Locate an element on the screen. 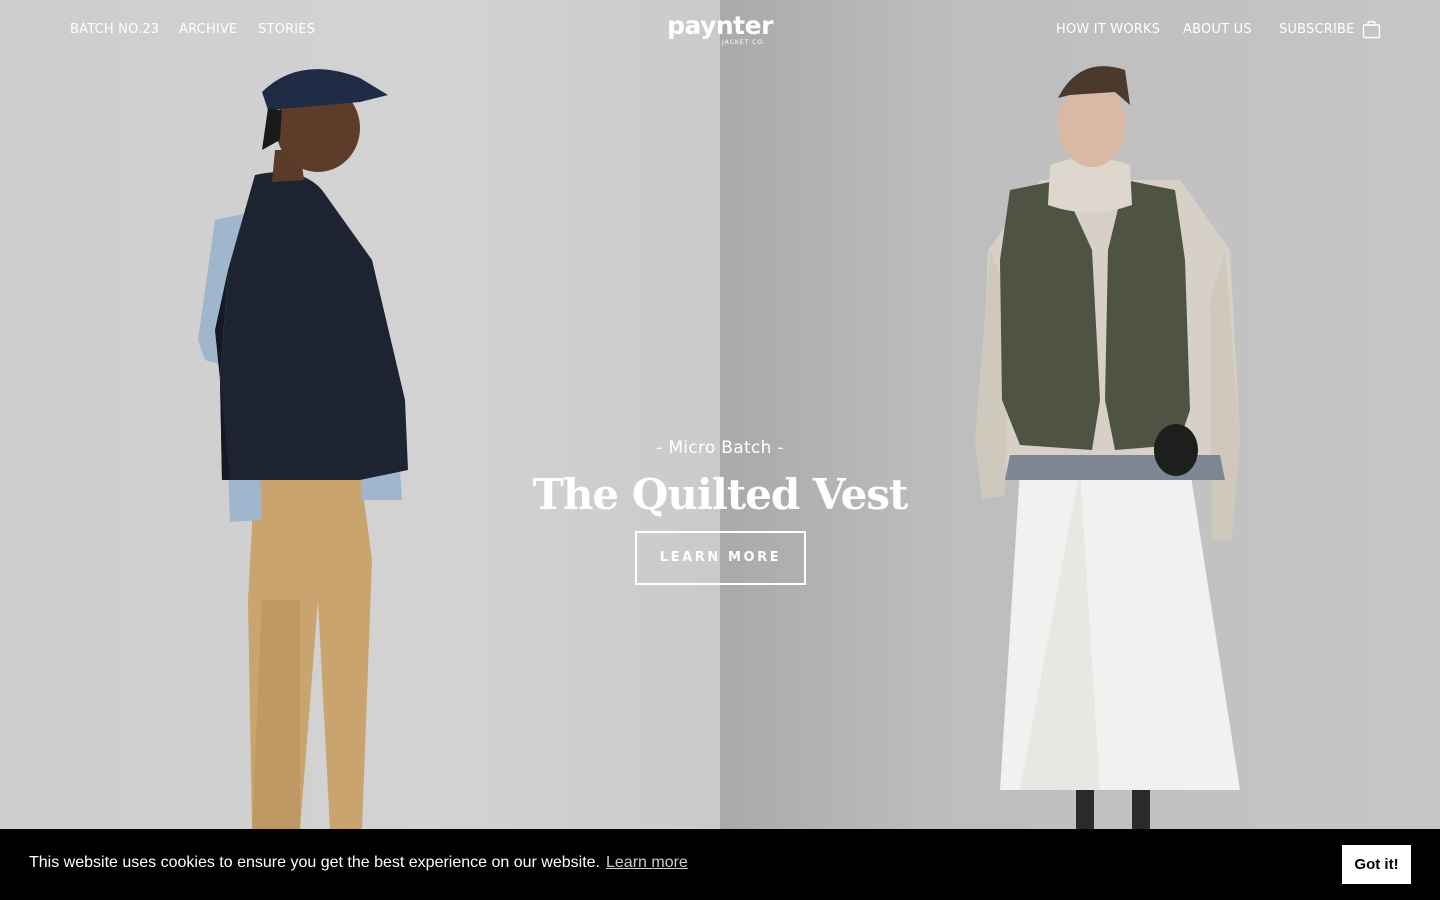 The height and width of the screenshot is (900, 1440). nav-link-archive: ARCHIVE is located at coordinates (208, 29).